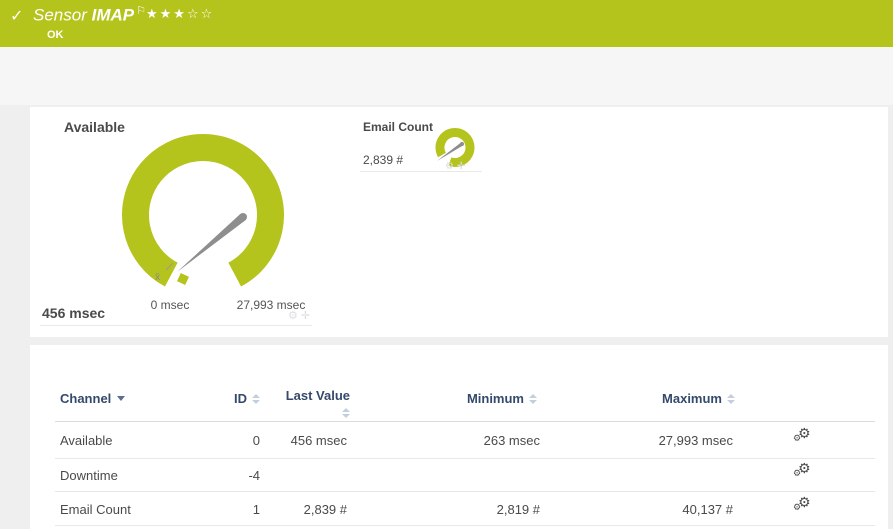 The image size is (893, 529). Describe the element at coordinates (55, 35) in the screenshot. I see `status-badge: OK` at that location.